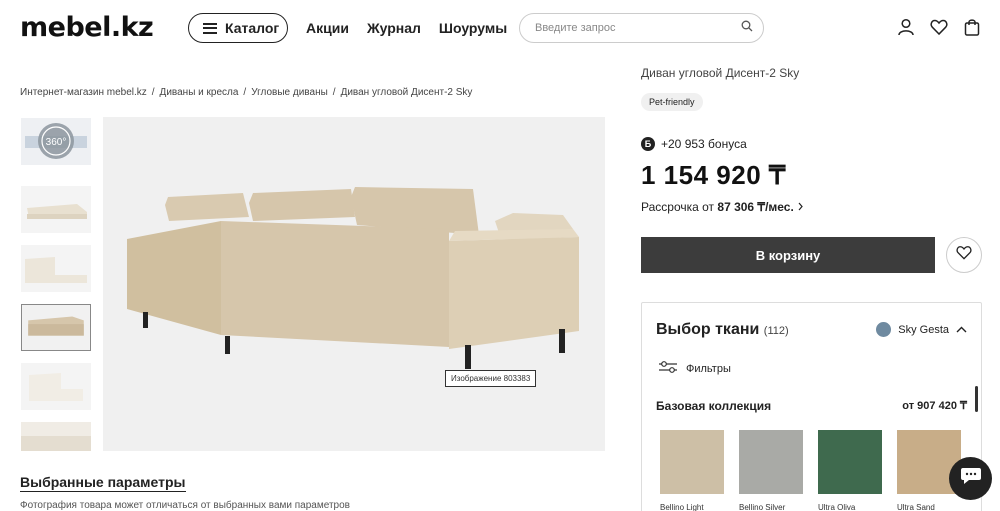  I want to click on fabric-swatch-label: Ultra Sand, so click(916, 507).